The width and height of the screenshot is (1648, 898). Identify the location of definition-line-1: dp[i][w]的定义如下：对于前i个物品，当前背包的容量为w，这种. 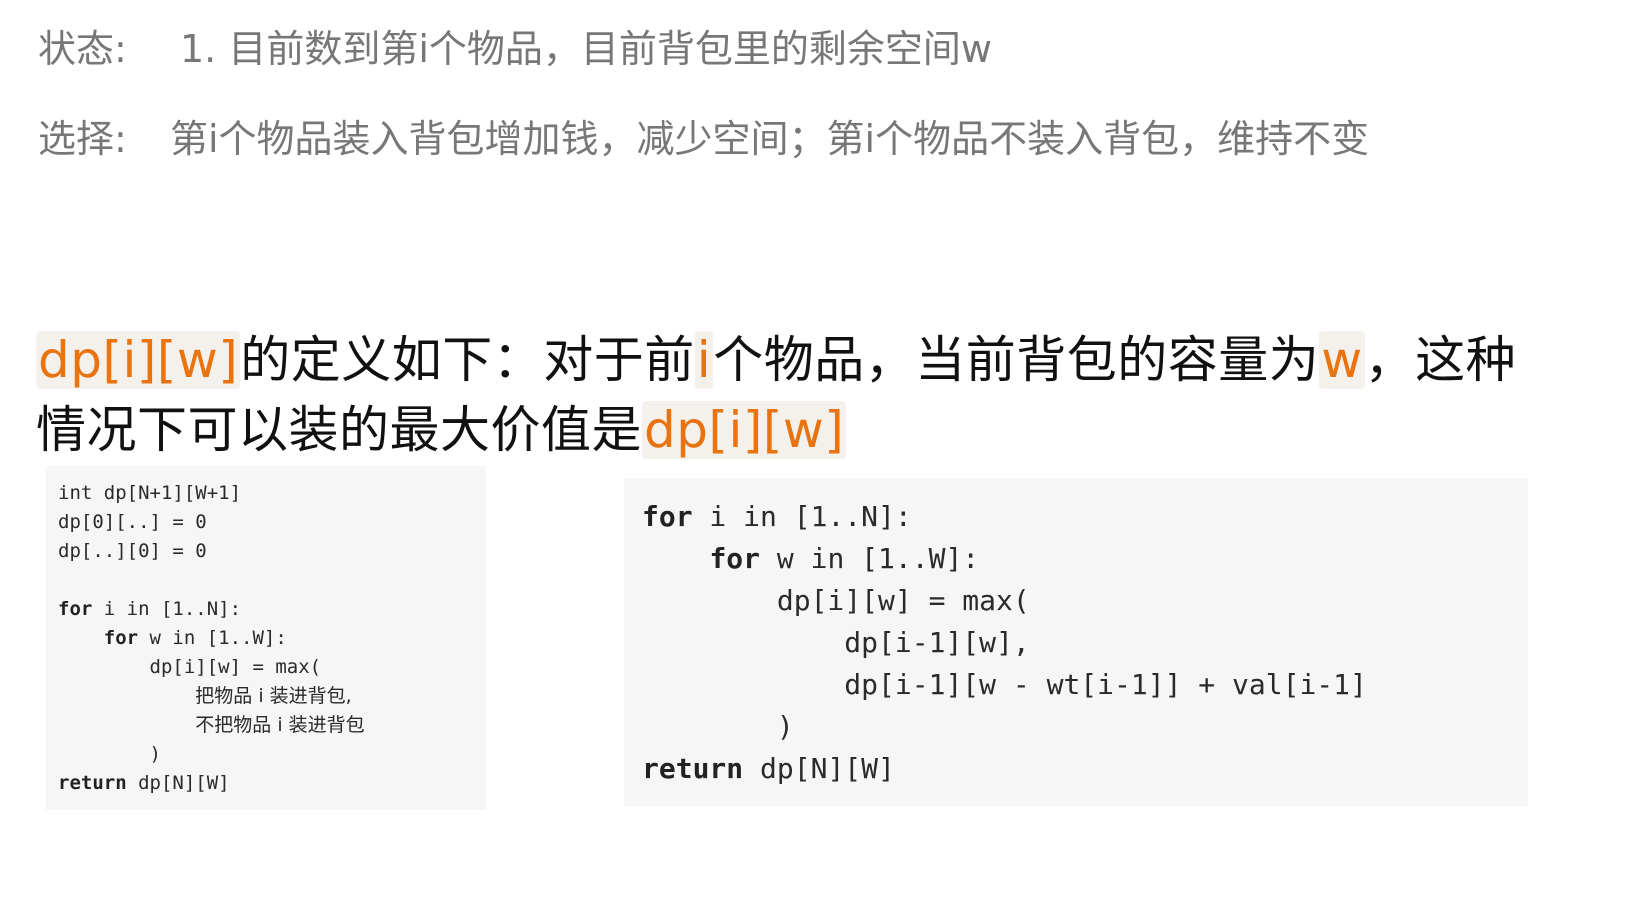
(776, 356).